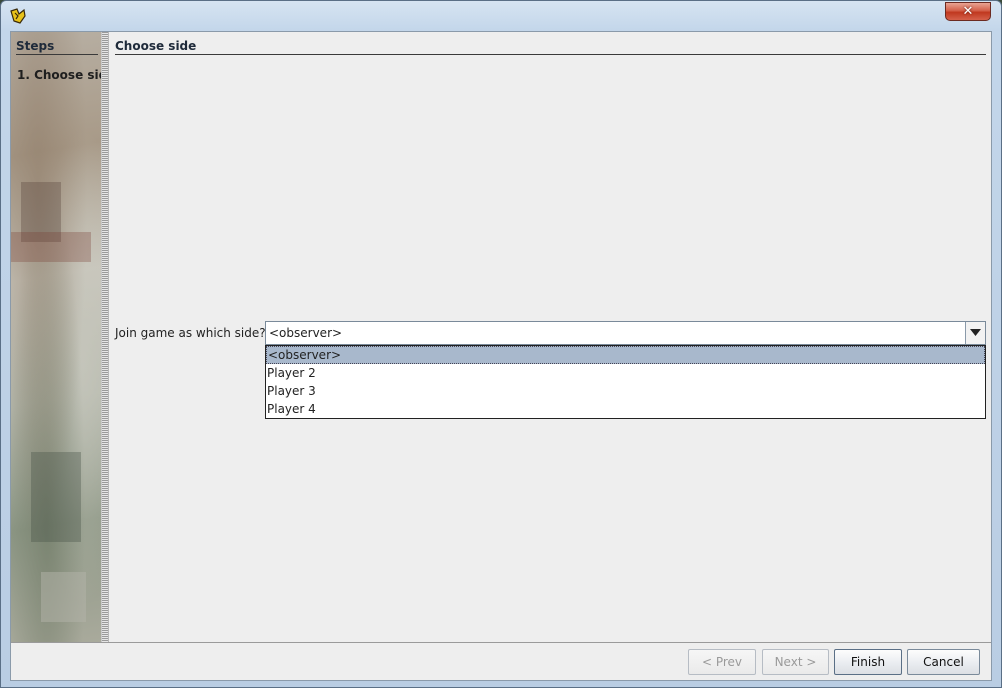 The image size is (1002, 688). What do you see at coordinates (625, 333) in the screenshot?
I see `side-select: <observer>` at bounding box center [625, 333].